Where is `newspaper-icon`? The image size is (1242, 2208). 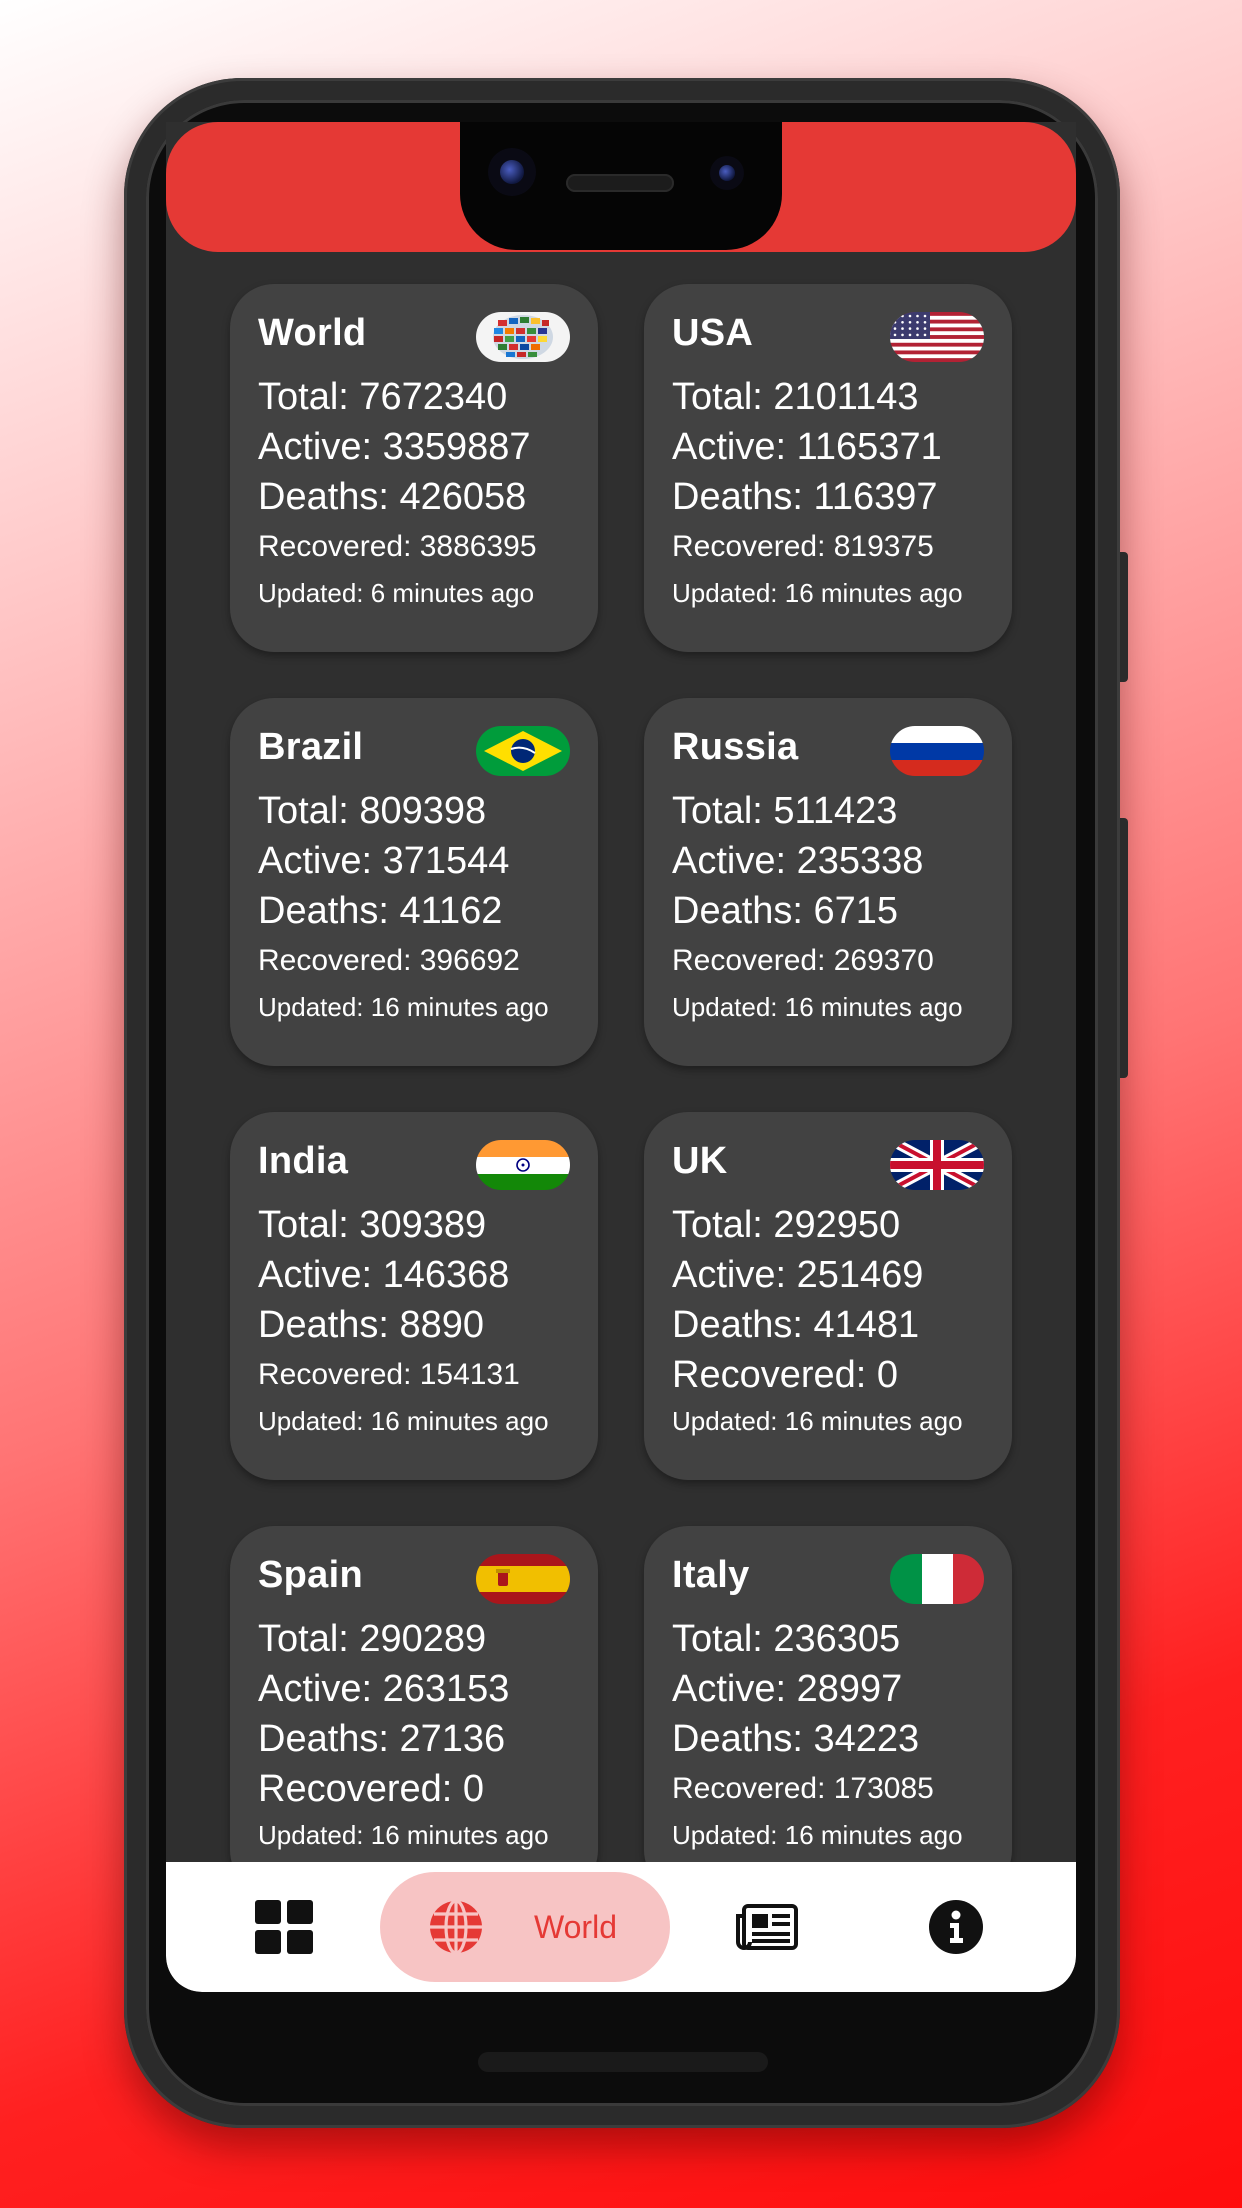
newspaper-icon is located at coordinates (767, 1927).